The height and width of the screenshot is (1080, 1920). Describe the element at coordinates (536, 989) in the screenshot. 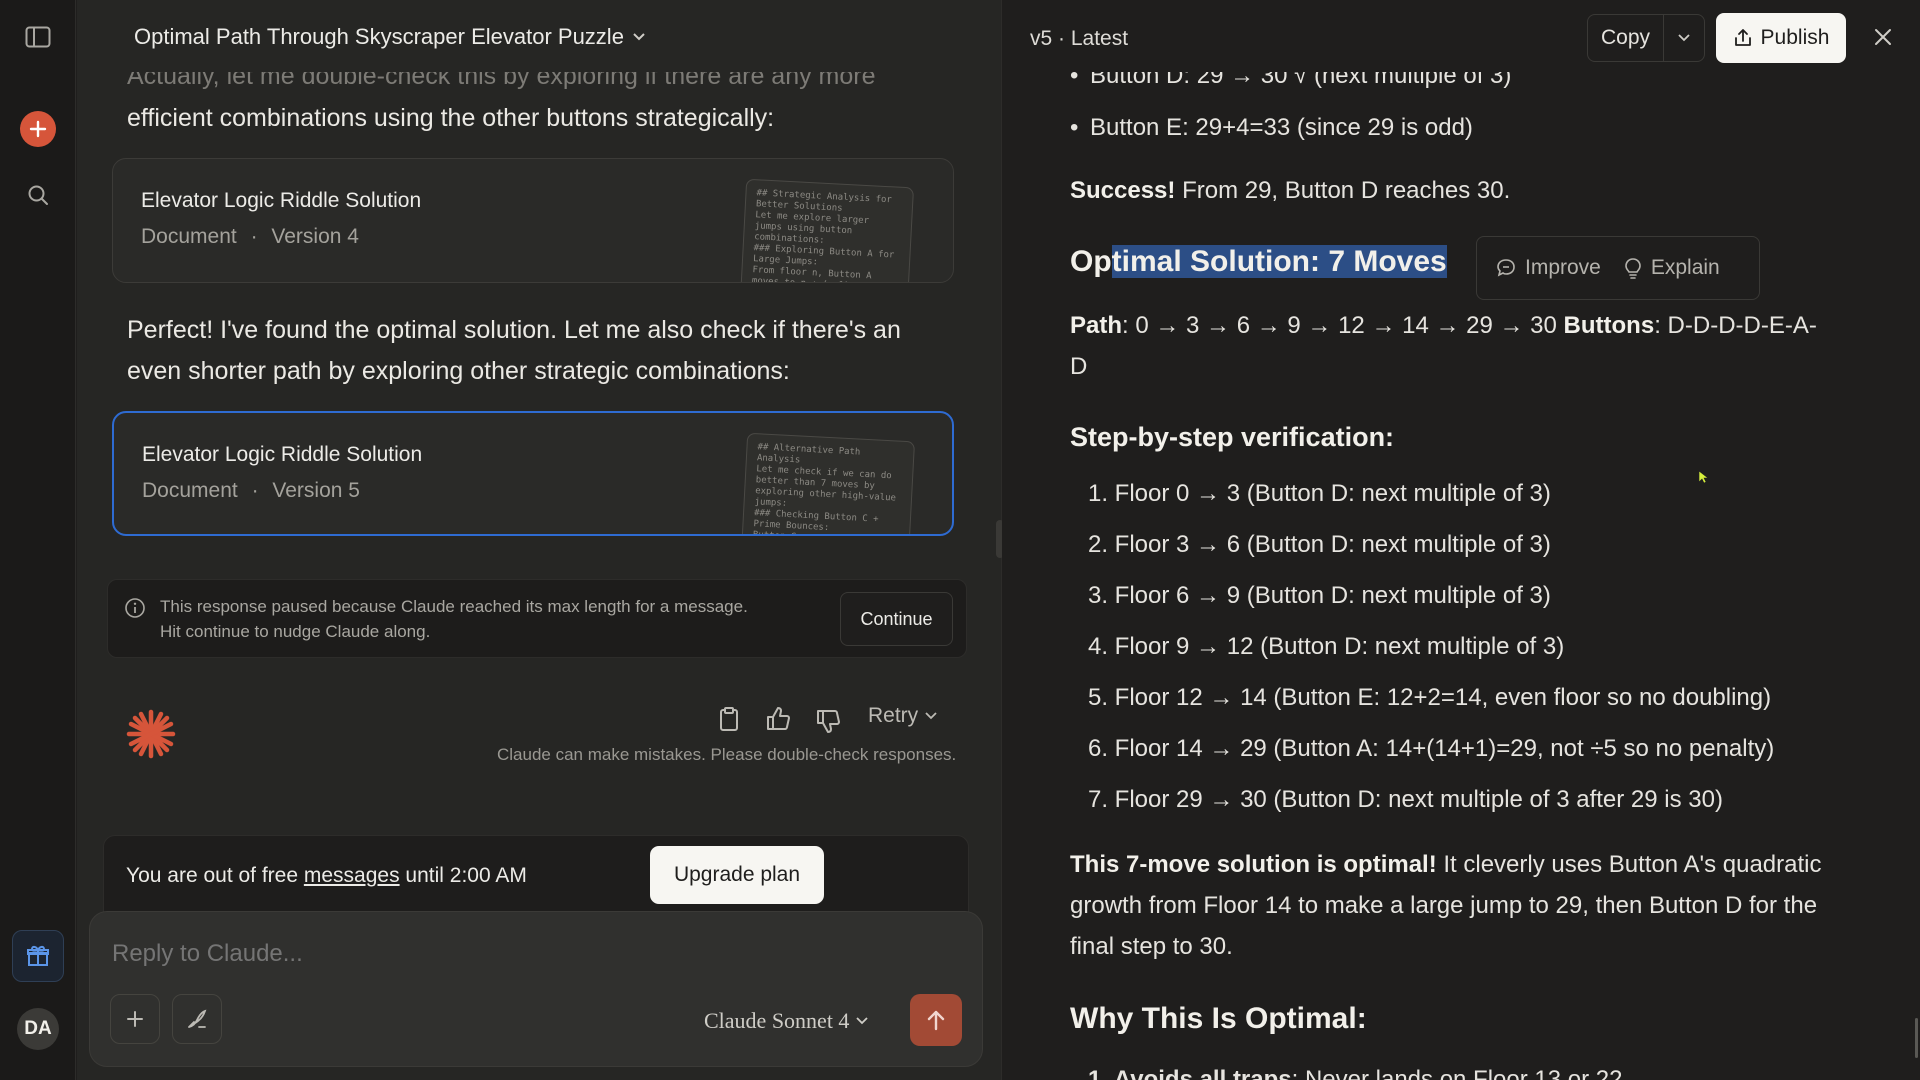

I see `composer: Claude Sonnet 4` at that location.